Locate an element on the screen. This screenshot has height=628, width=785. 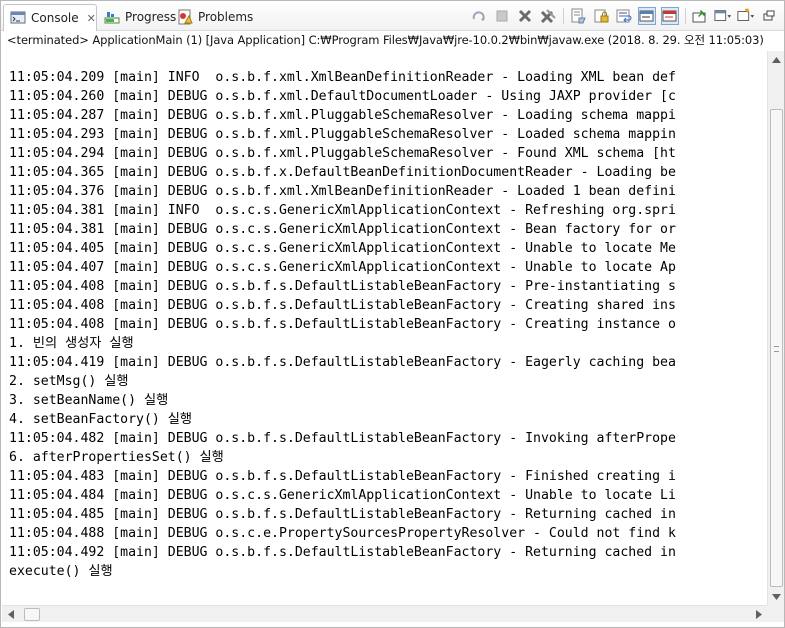
console-line: 3. setBeanName() 실행 is located at coordinates (89, 400).